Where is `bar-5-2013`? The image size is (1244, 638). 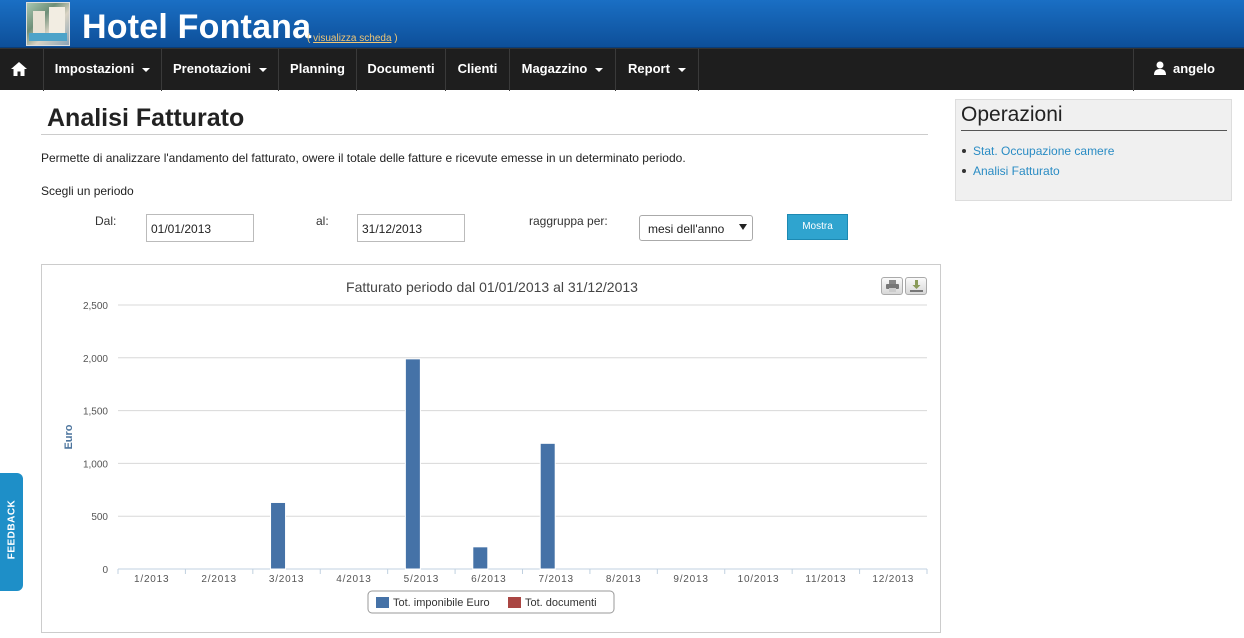
bar-5-2013 is located at coordinates (412, 464).